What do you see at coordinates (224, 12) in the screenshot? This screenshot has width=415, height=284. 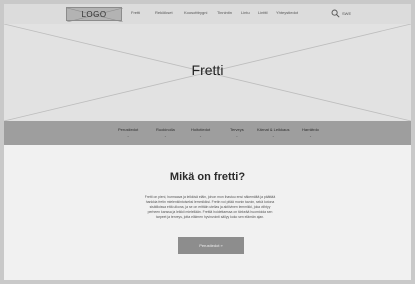 I see `nav-link-4: Tinnintin` at bounding box center [224, 12].